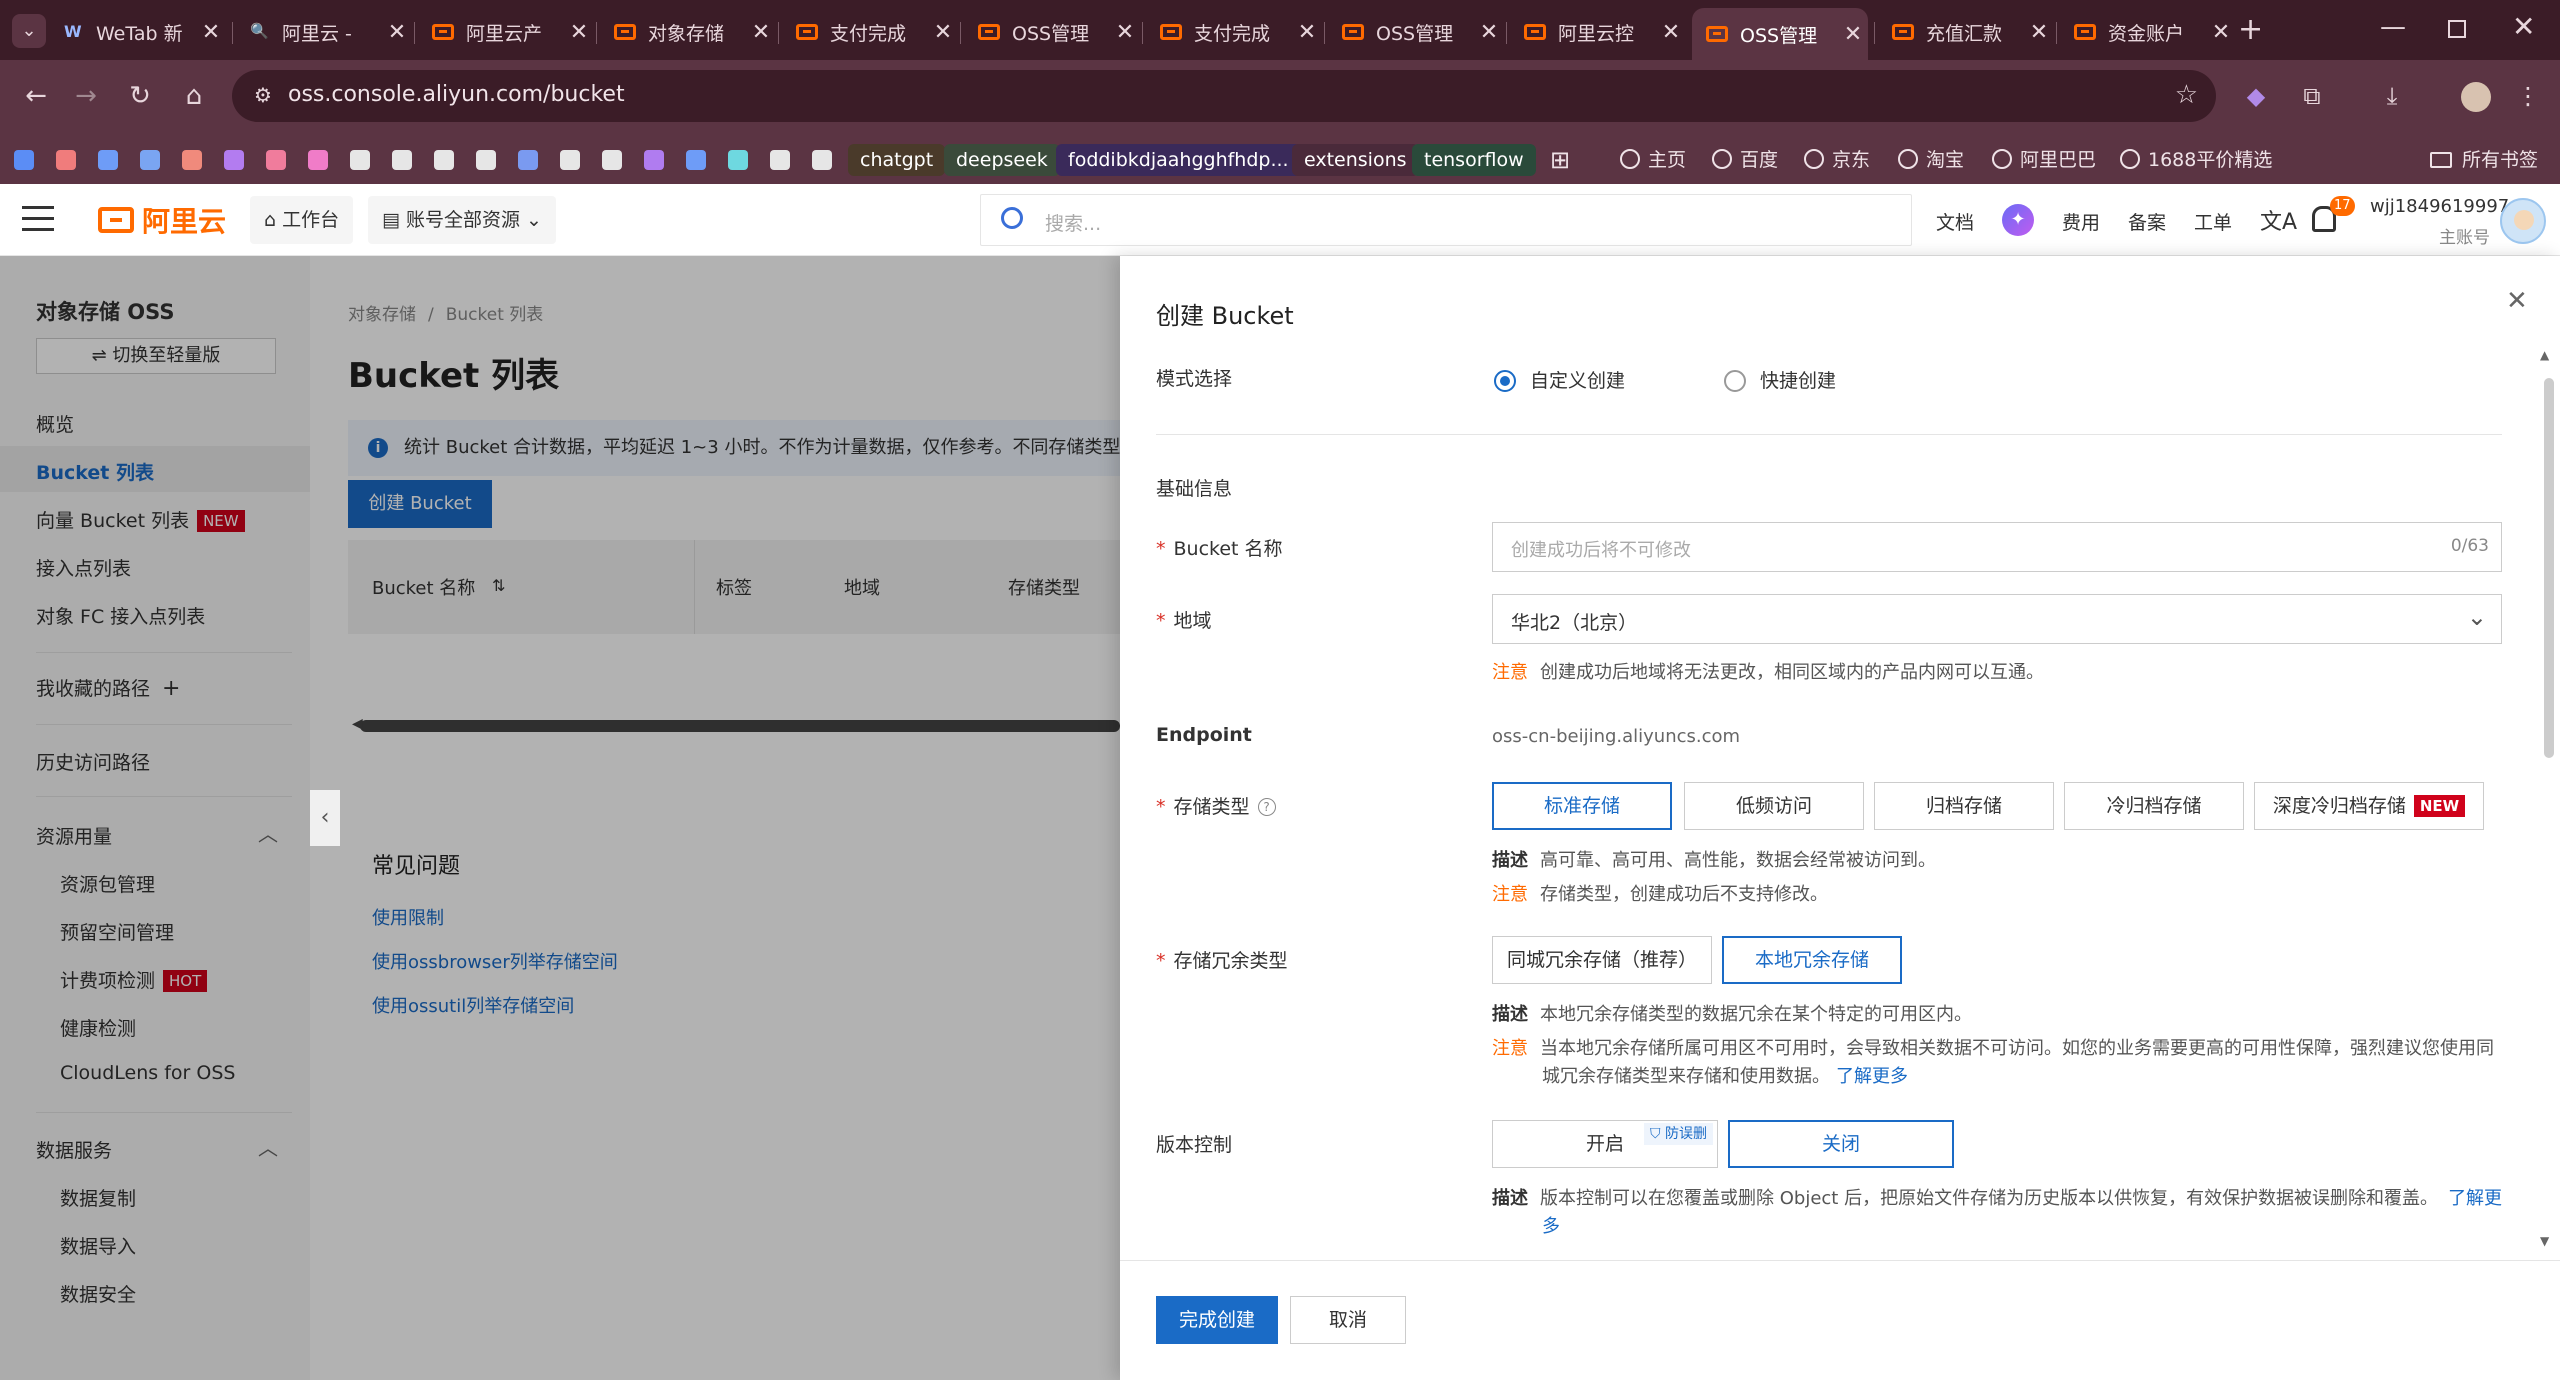 Image resolution: width=2560 pixels, height=1380 pixels. What do you see at coordinates (2393, 27) in the screenshot?
I see `minimize-icon: —` at bounding box center [2393, 27].